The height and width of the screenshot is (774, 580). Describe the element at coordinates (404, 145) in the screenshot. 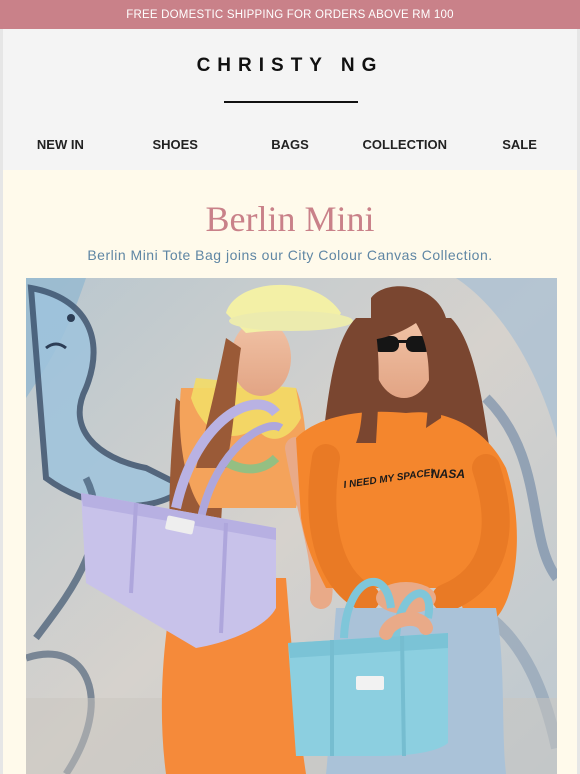

I see `nav-item-collection: COLLECTION` at that location.